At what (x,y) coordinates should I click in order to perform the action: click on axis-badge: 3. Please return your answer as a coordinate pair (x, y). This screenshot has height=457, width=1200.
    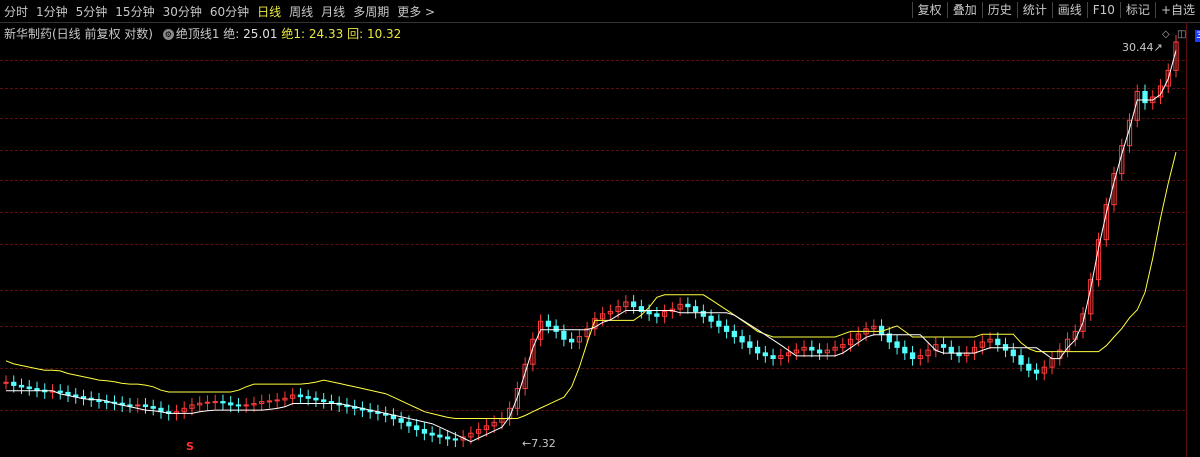
    Looking at the image, I should click on (1197, 36).